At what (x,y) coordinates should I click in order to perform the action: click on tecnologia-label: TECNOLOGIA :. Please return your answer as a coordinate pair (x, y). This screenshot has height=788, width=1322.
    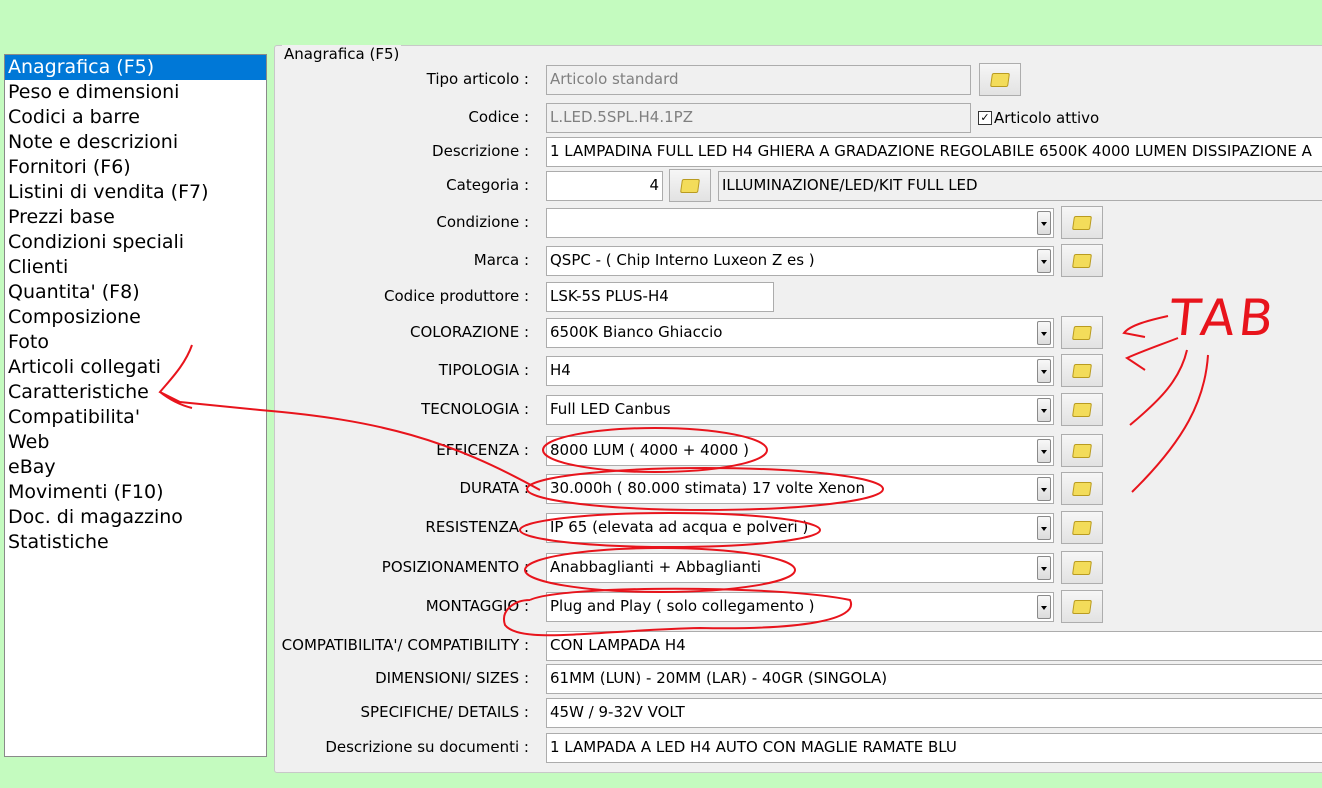
    Looking at the image, I should click on (475, 409).